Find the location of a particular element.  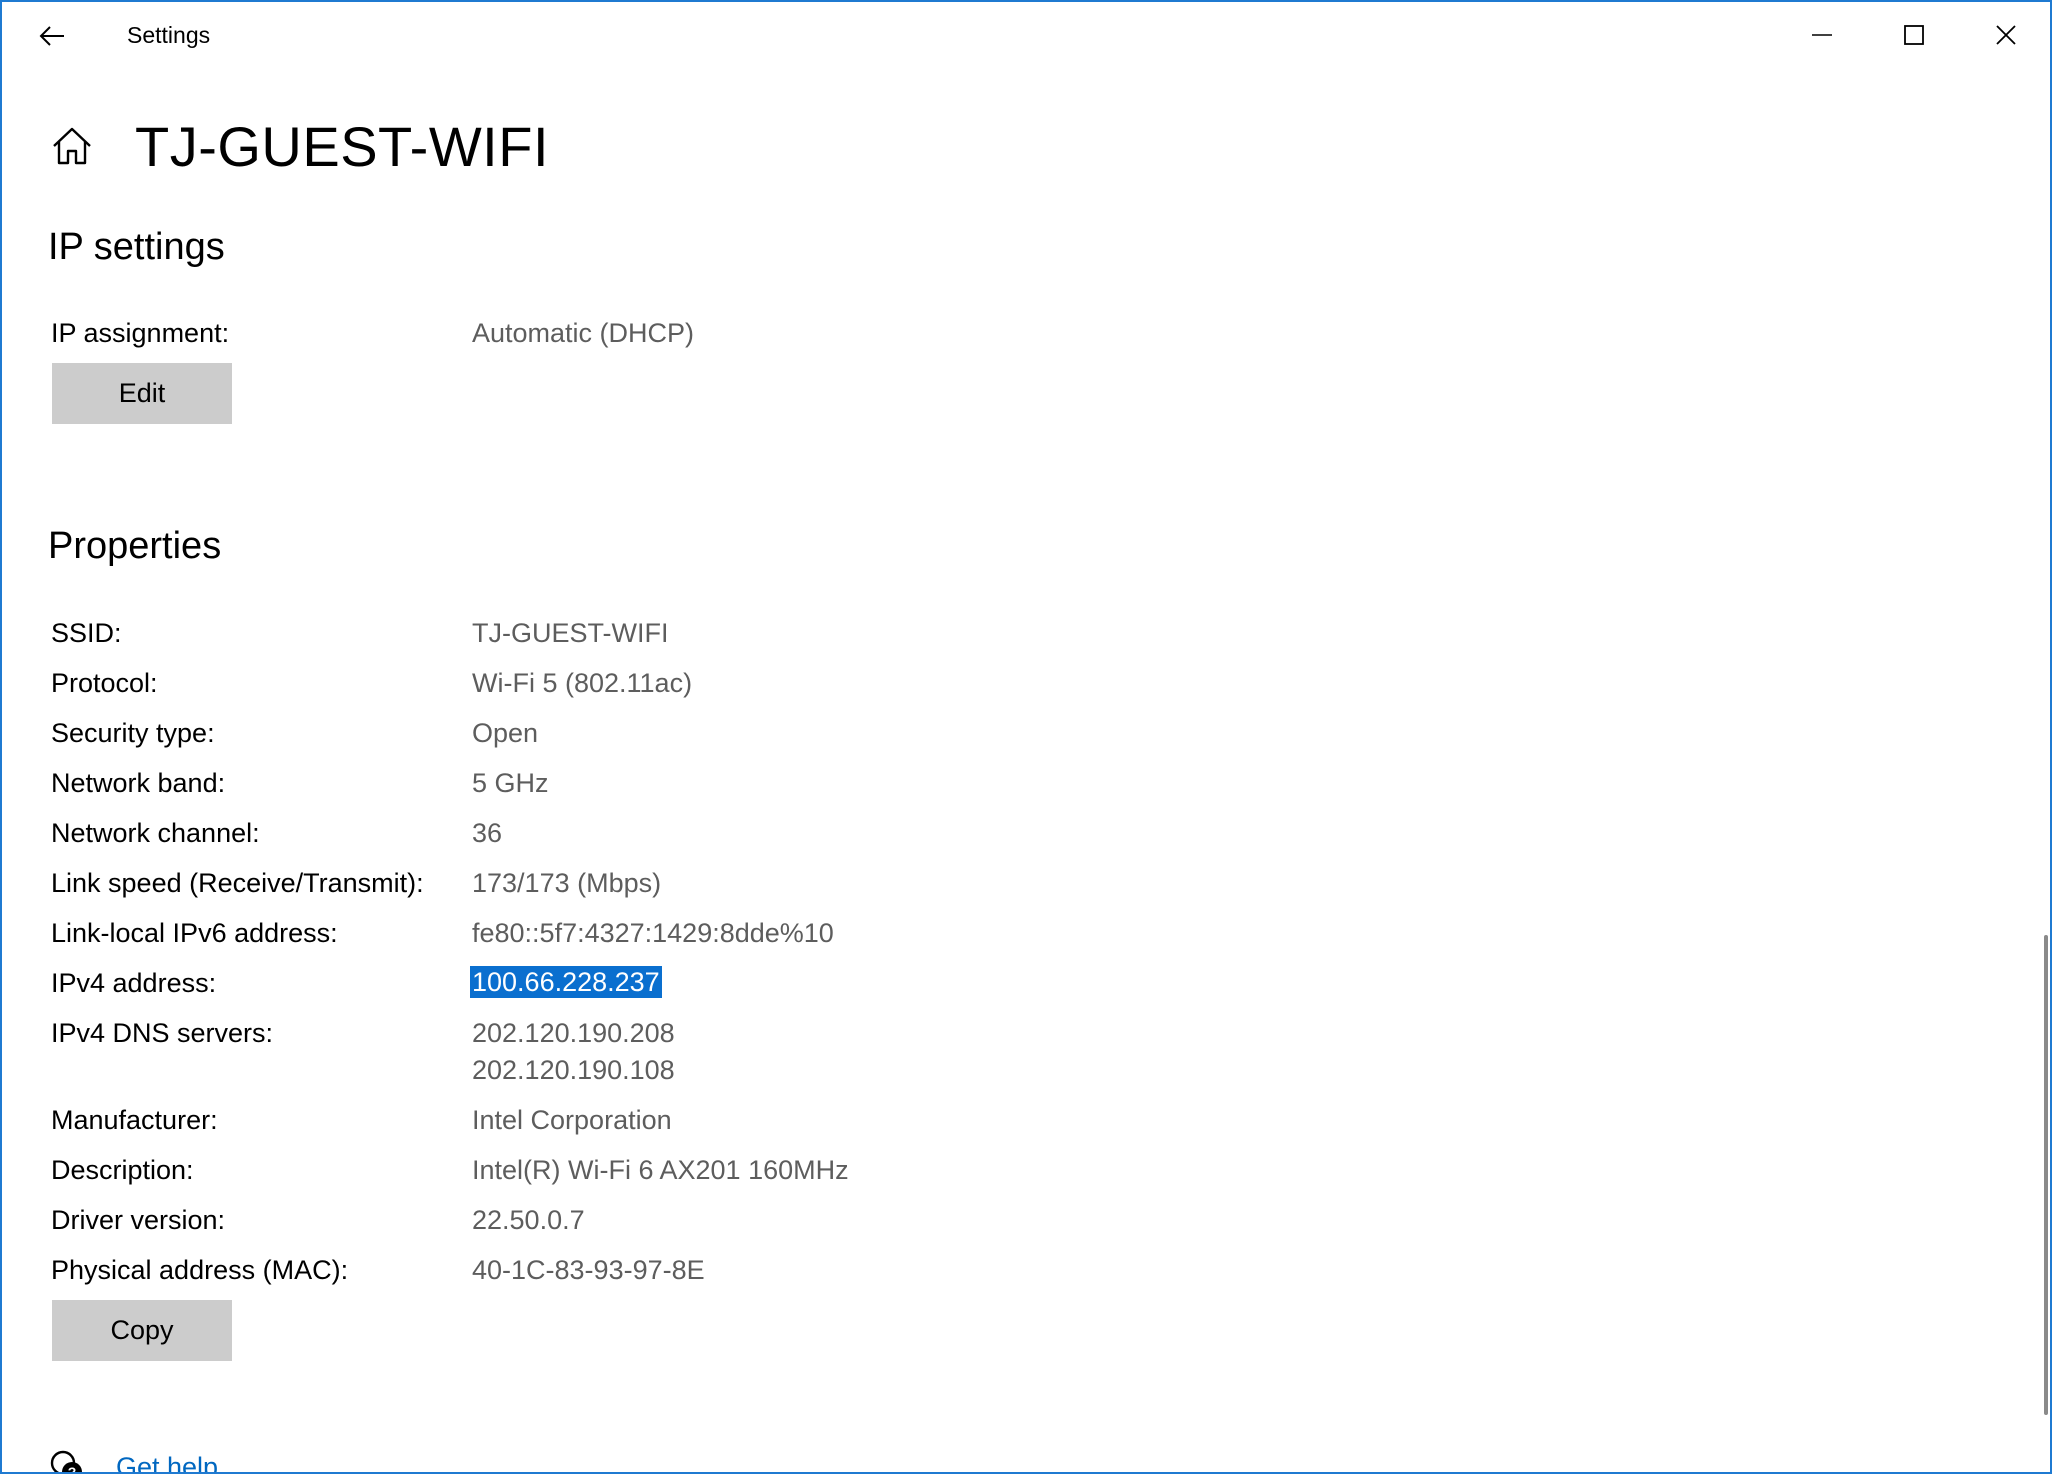

home-button is located at coordinates (72, 146).